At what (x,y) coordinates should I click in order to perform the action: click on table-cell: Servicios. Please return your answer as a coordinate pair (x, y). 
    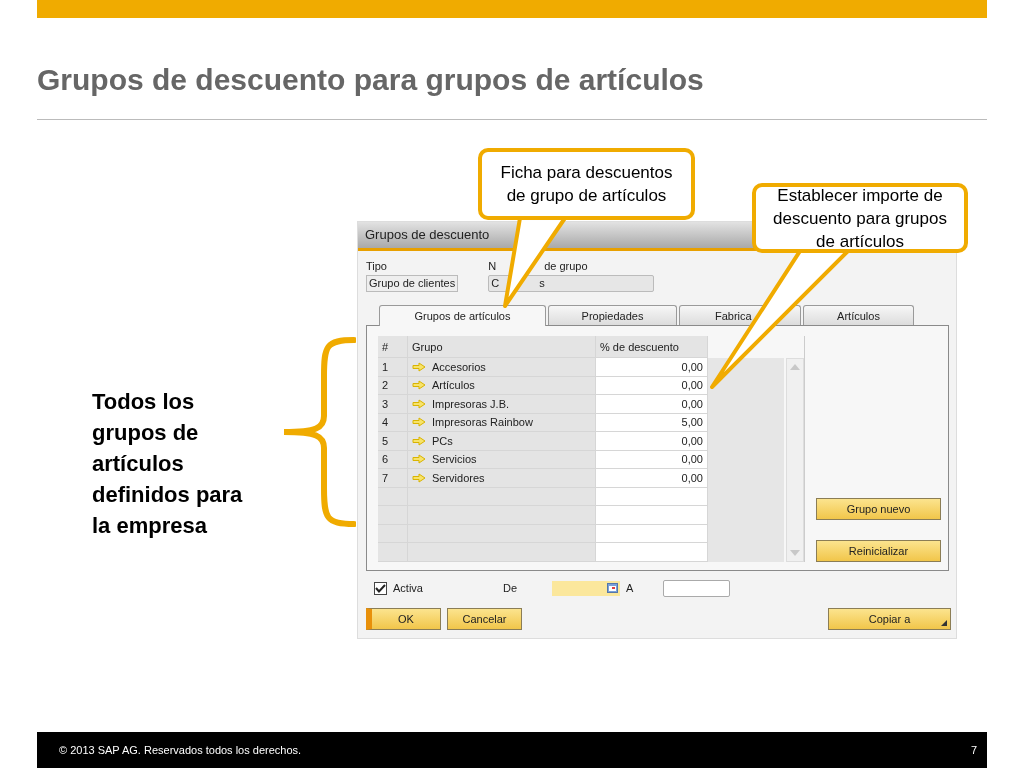
    Looking at the image, I should click on (454, 459).